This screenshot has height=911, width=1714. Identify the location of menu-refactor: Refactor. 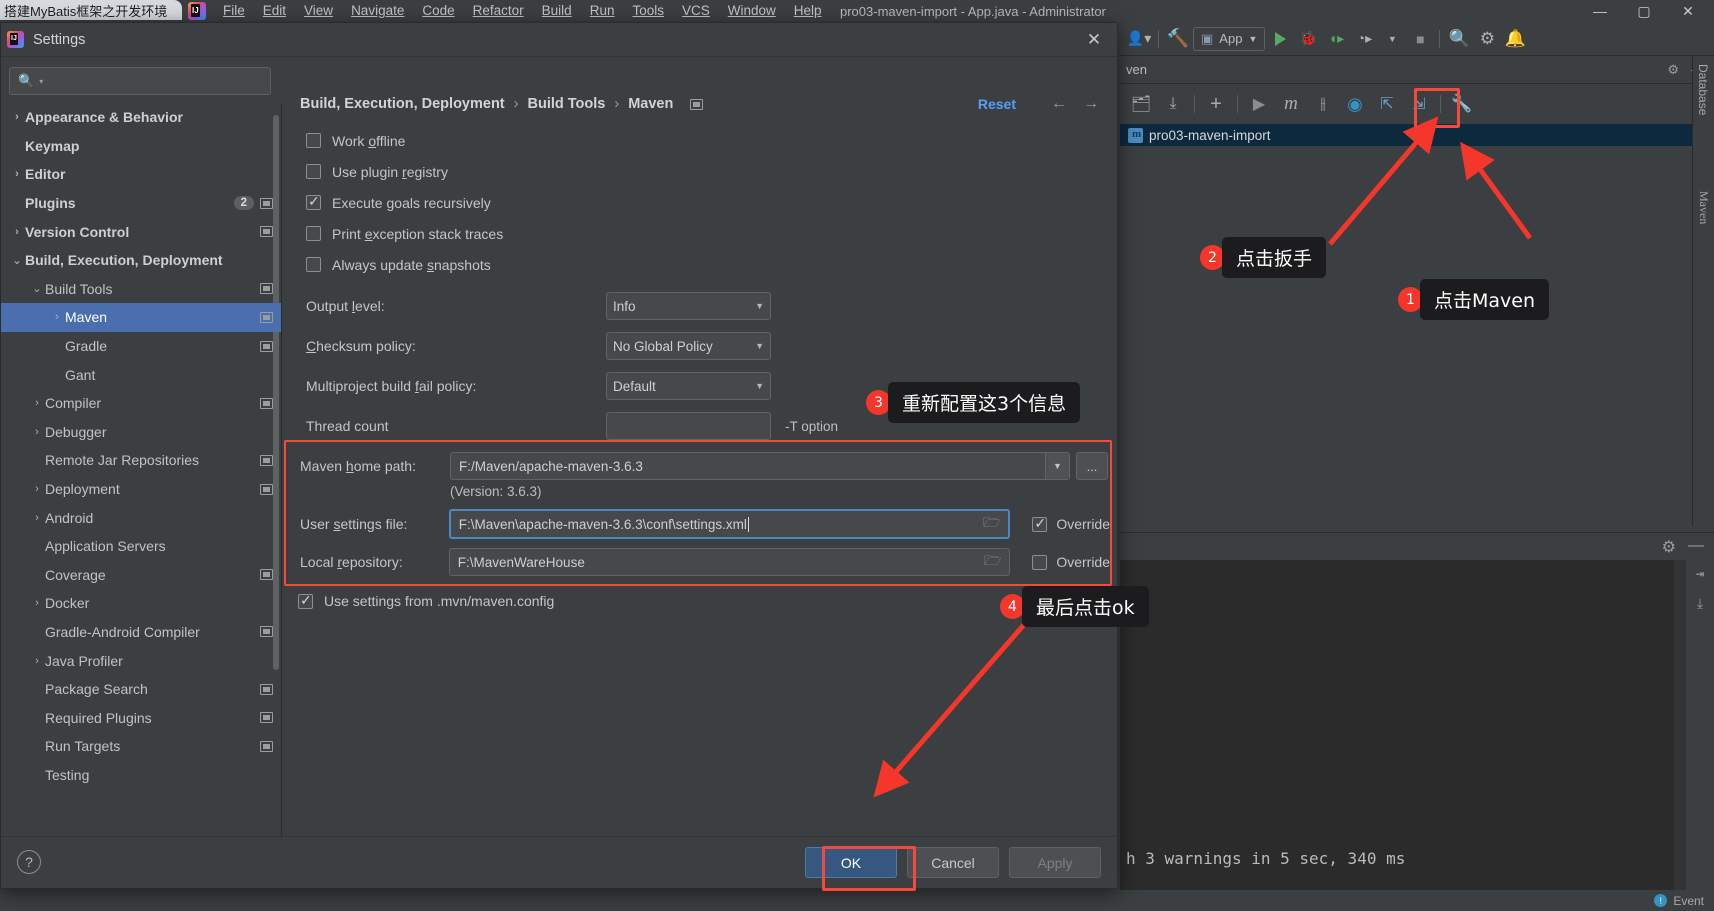
(498, 11).